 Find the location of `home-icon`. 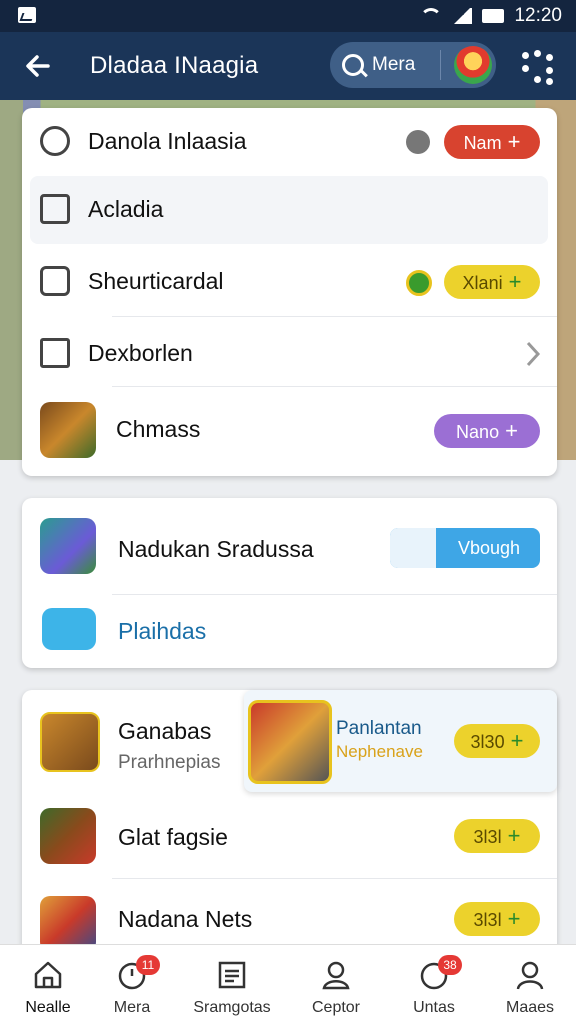

home-icon is located at coordinates (48, 975).